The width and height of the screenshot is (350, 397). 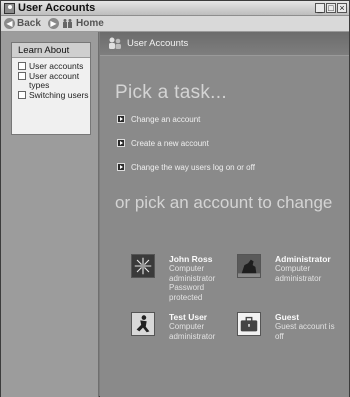 What do you see at coordinates (59, 95) in the screenshot?
I see `learn-item-label: Switching users` at bounding box center [59, 95].